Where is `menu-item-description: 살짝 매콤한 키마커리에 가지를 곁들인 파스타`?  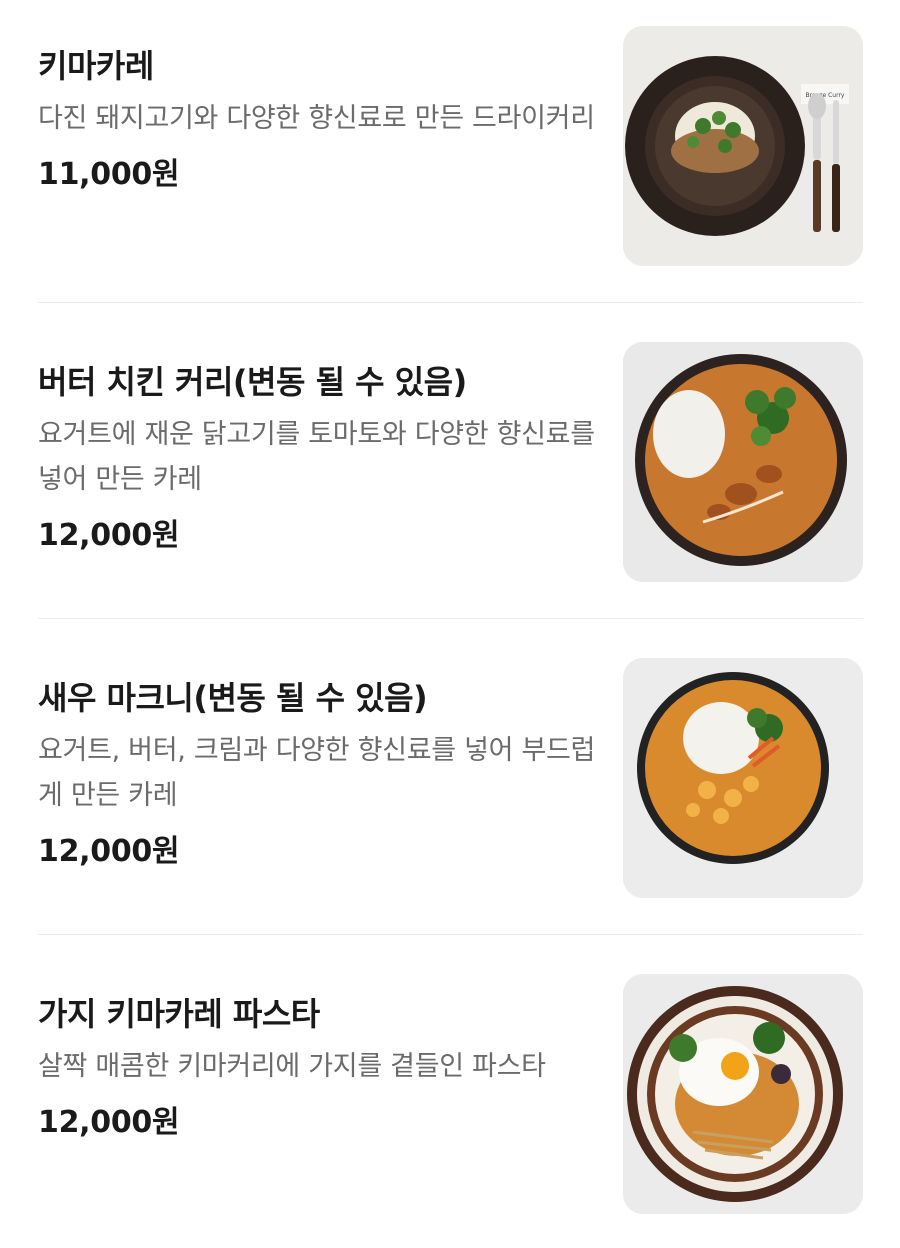 menu-item-description: 살짝 매콤한 키마커리에 가지를 곁들인 파스타 is located at coordinates (292, 1066).